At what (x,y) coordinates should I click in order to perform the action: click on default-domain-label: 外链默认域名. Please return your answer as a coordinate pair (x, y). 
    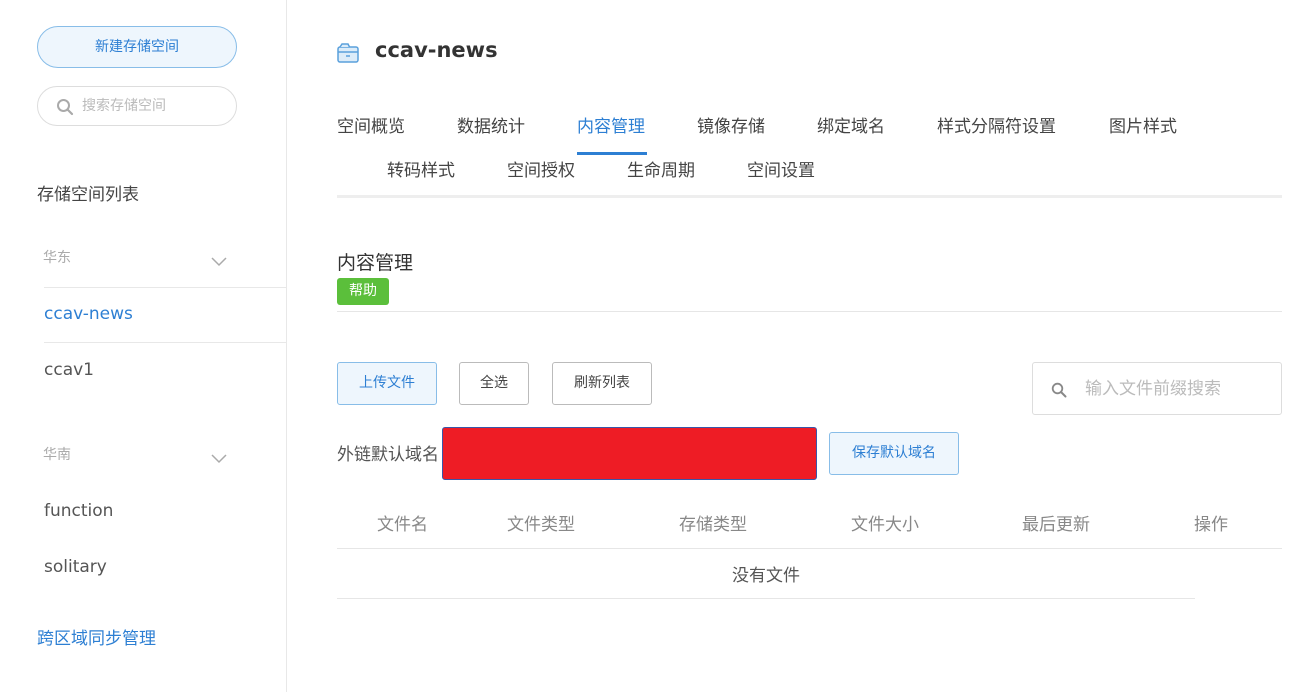
    Looking at the image, I should click on (388, 455).